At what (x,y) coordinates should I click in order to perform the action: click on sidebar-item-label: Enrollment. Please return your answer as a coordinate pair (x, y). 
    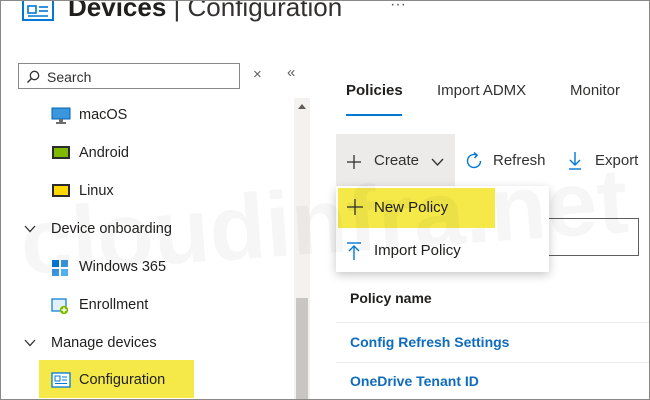
    Looking at the image, I should click on (114, 305).